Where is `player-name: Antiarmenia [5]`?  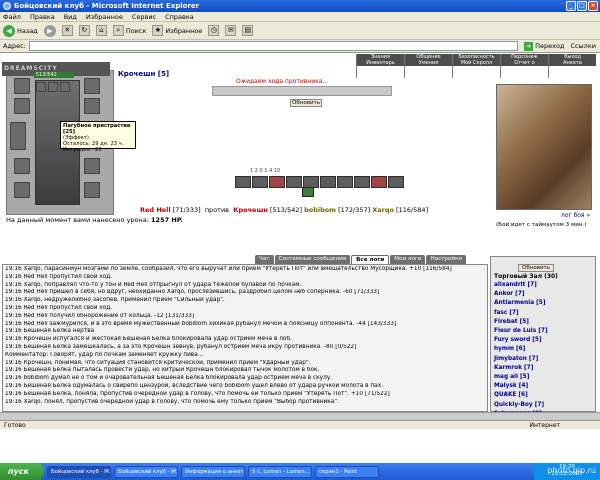
player-name: Antiarmenia [5] is located at coordinates (520, 303).